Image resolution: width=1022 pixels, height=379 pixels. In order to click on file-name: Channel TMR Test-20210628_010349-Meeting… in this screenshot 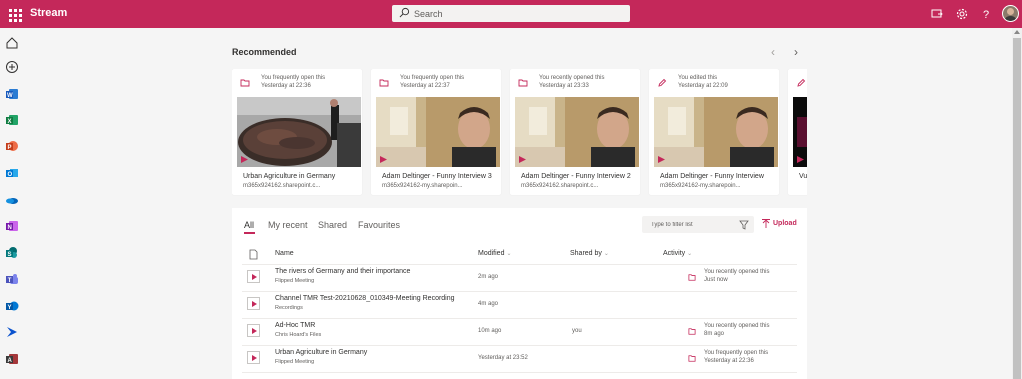, I will do `click(365, 298)`.